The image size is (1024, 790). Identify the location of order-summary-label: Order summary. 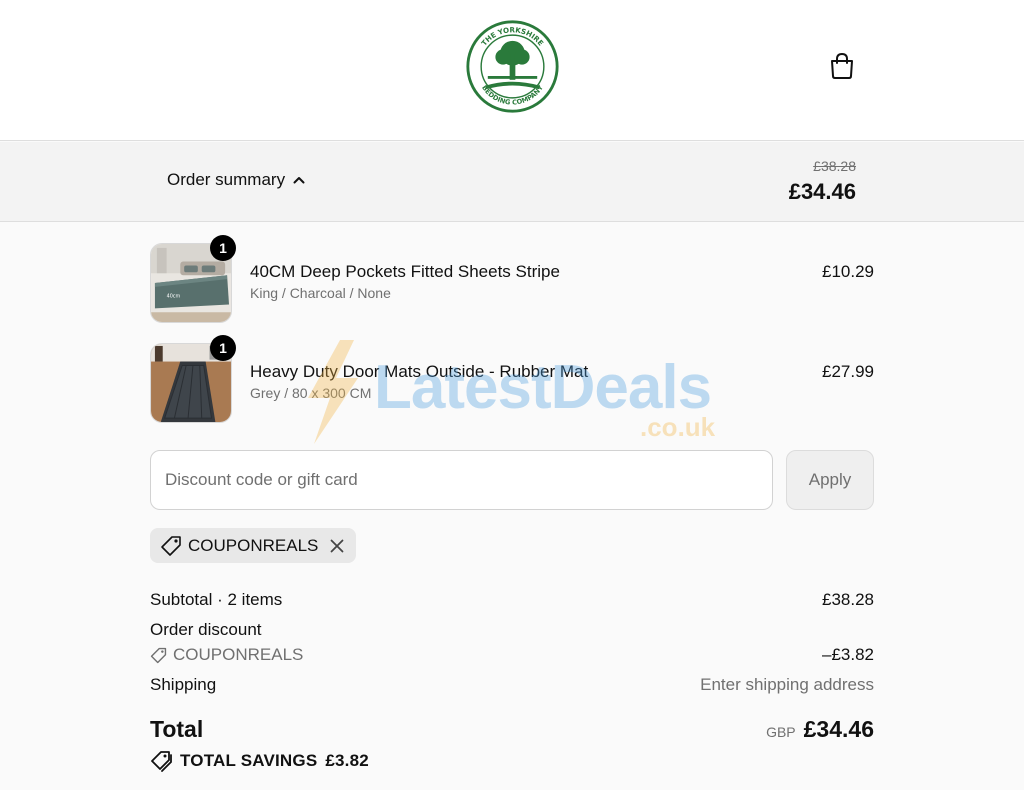
(226, 179).